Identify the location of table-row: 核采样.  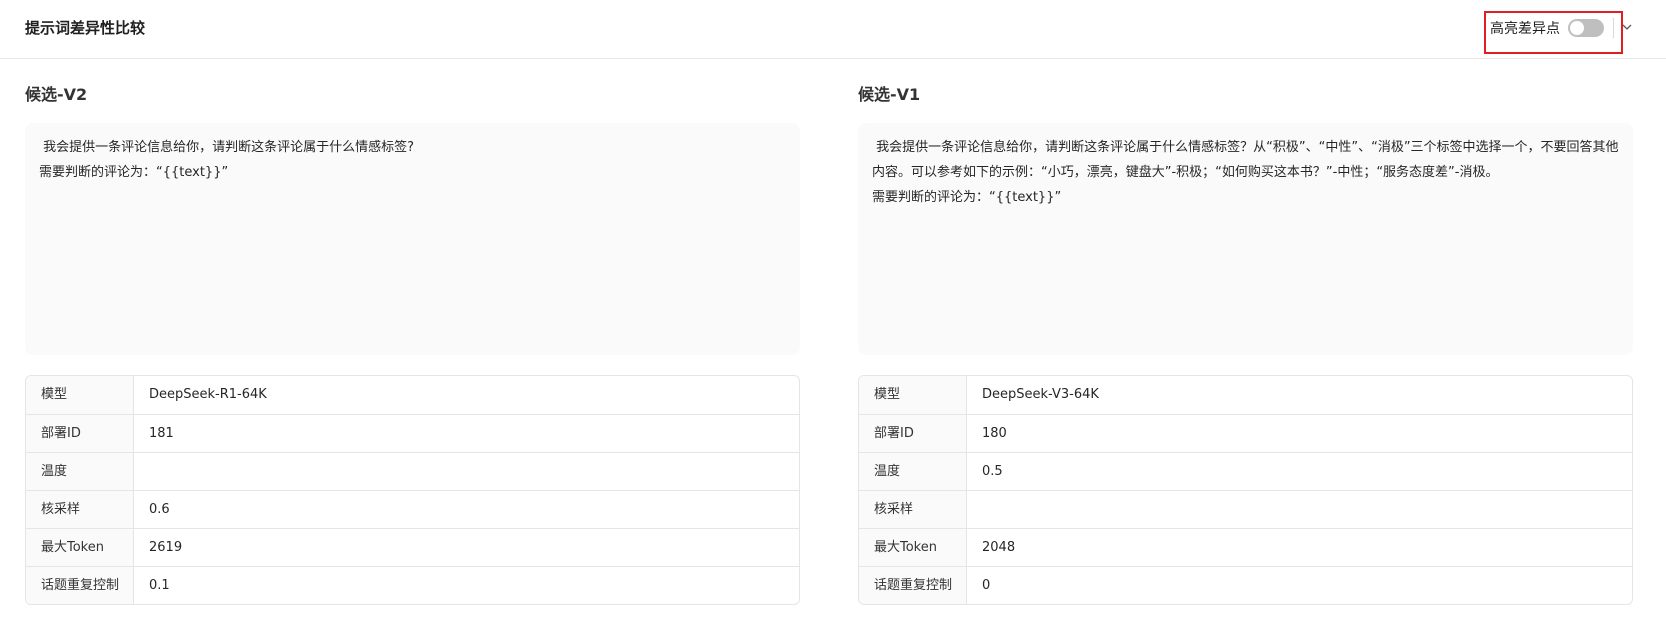
(1245, 509).